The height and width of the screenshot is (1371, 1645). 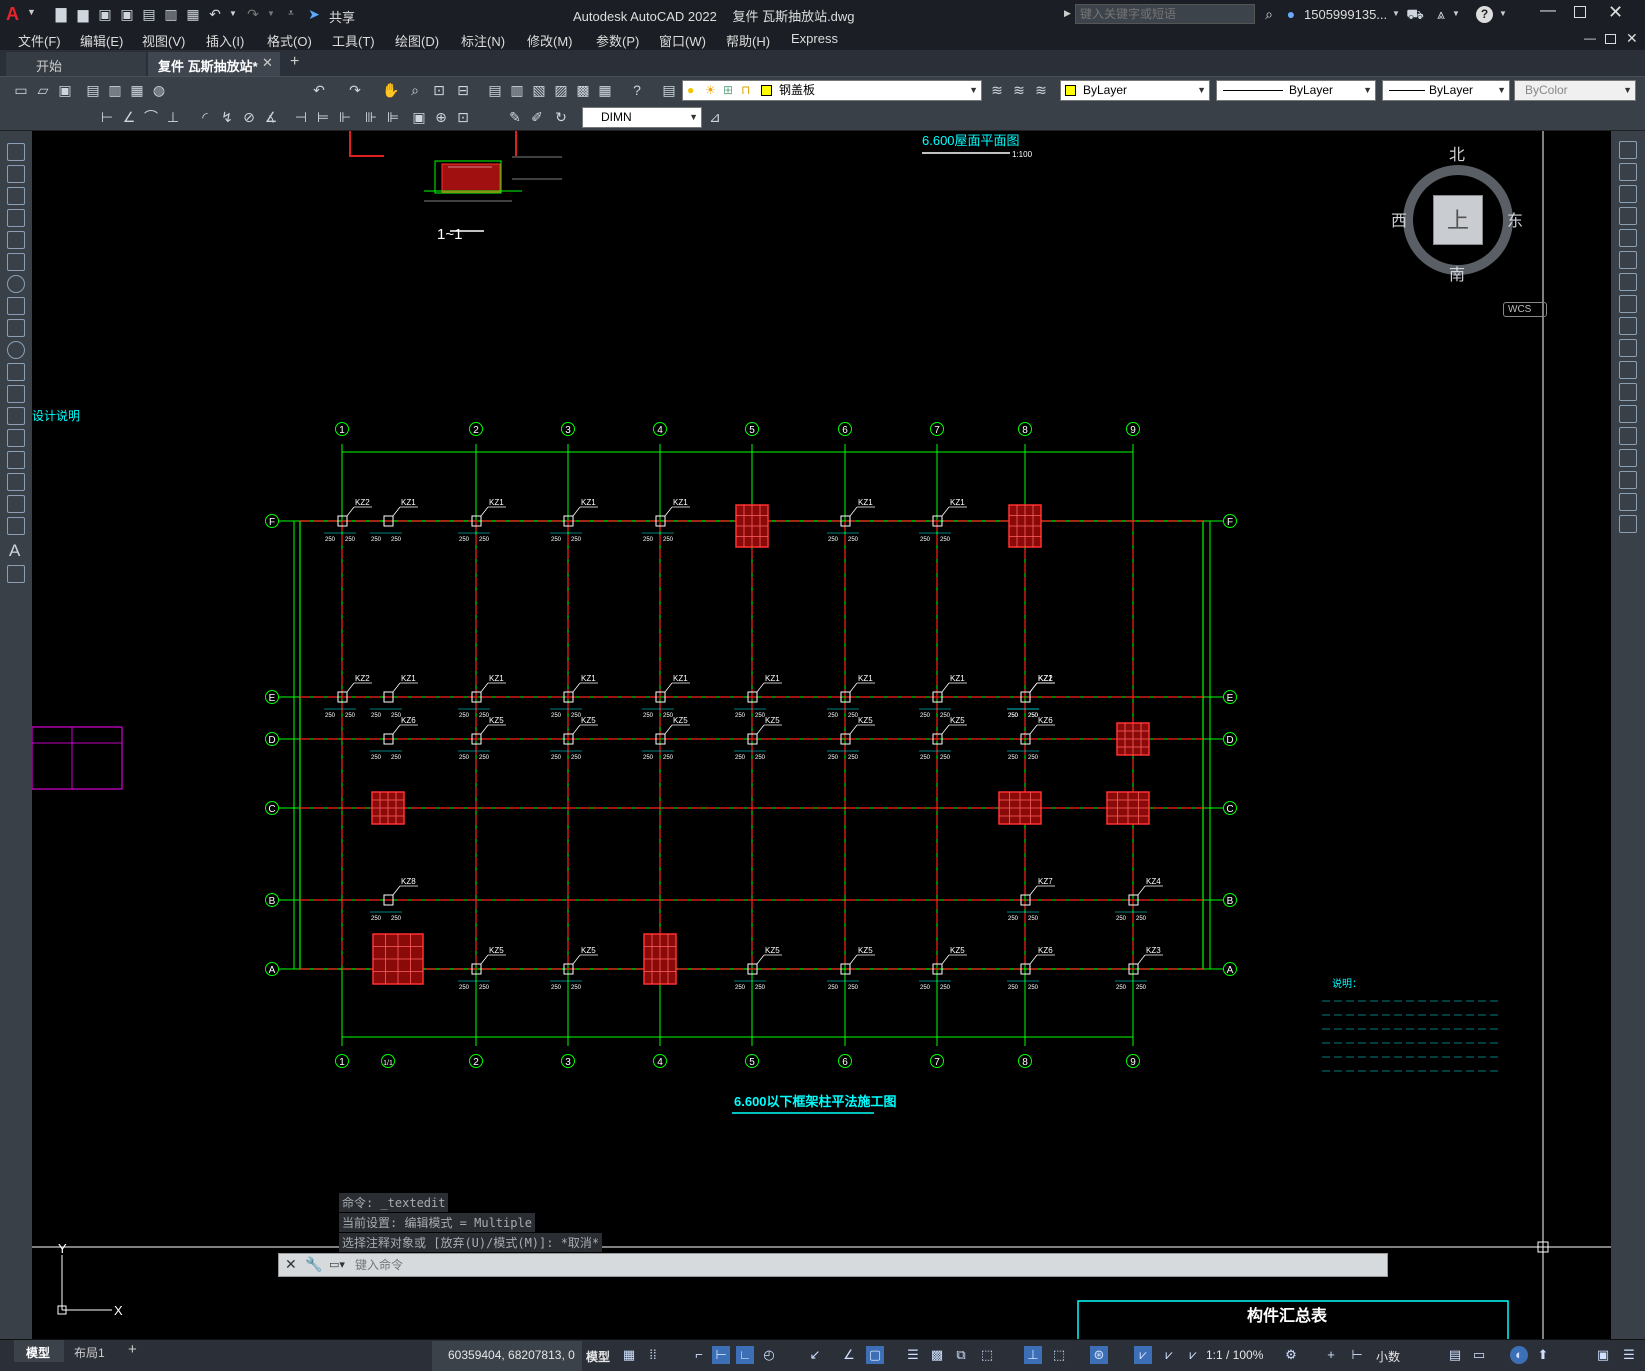 I want to click on hatch-icon, so click(x=16, y=460).